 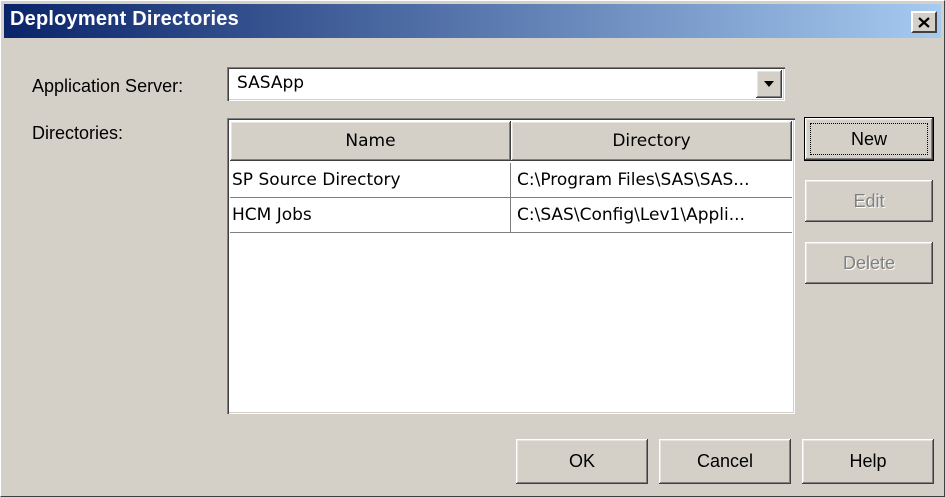 I want to click on ok-button: OK, so click(x=582, y=461).